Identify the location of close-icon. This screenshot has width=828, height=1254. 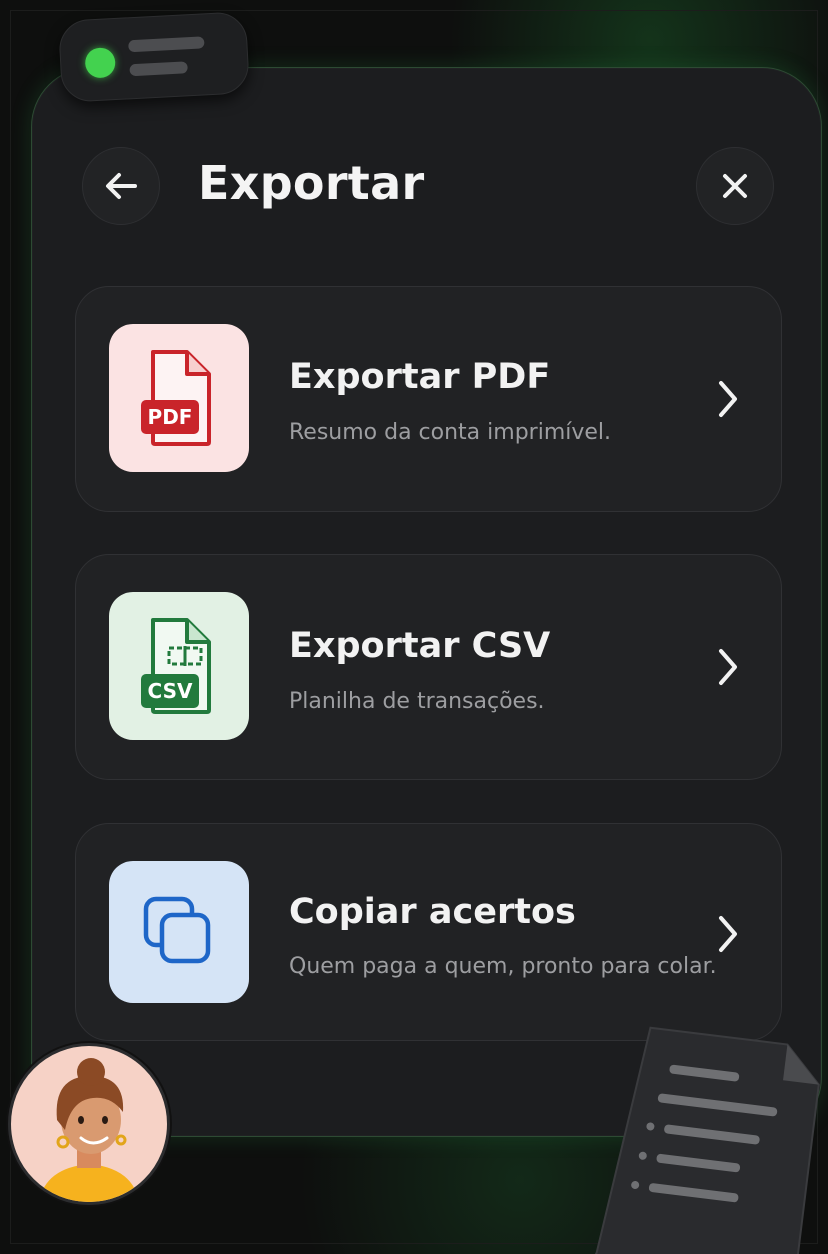
(735, 186).